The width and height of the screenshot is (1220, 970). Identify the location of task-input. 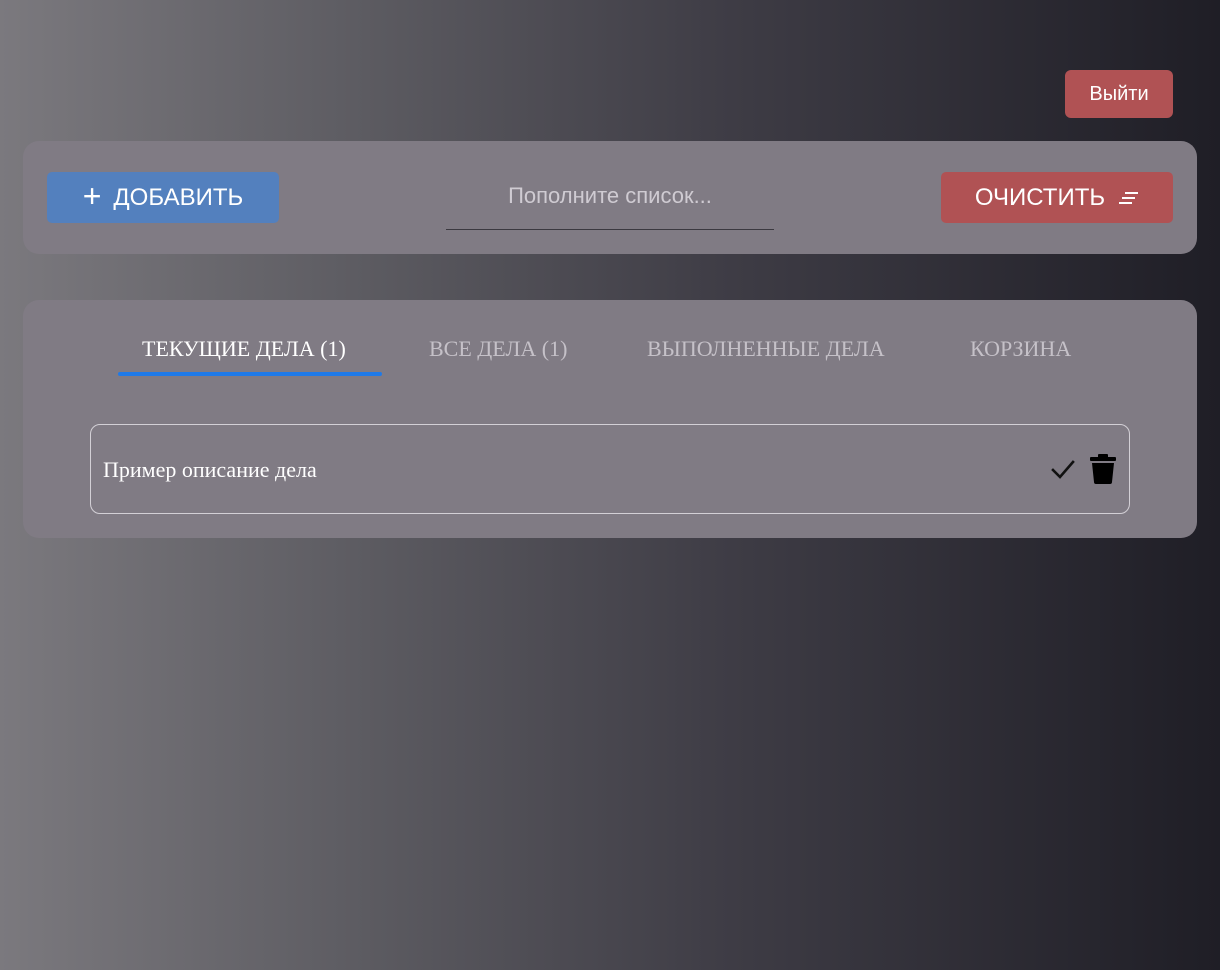
(610, 196).